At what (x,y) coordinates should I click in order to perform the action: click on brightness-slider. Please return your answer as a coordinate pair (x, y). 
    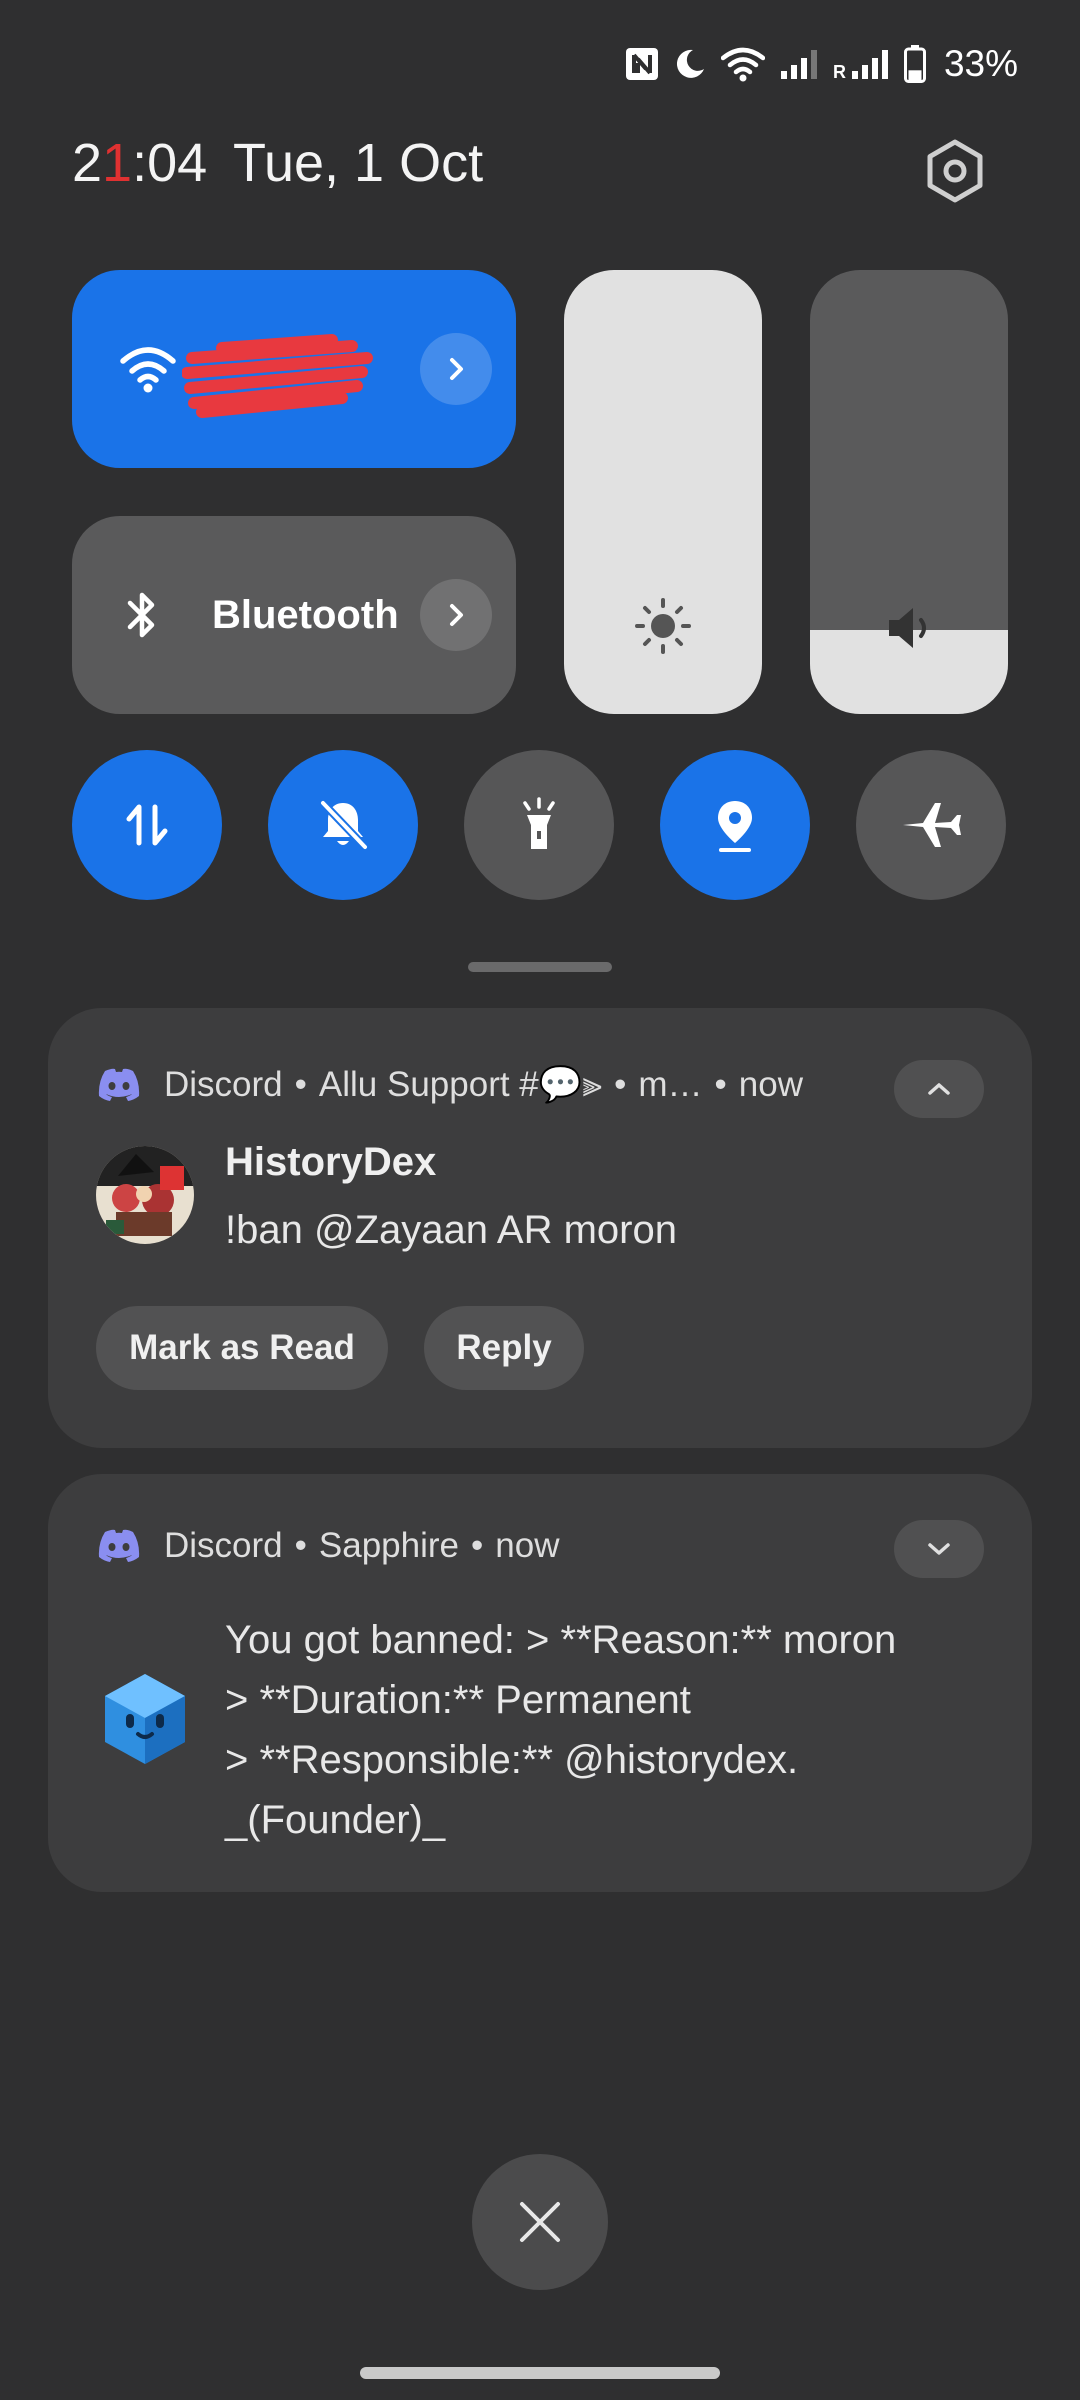
    Looking at the image, I should click on (663, 492).